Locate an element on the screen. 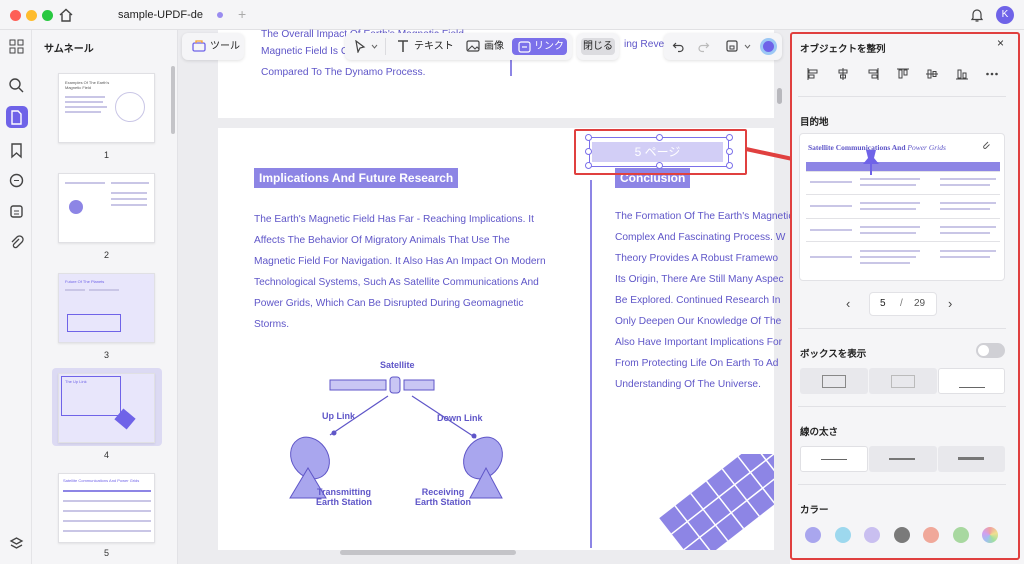  new-tab-button: + is located at coordinates (242, 14).